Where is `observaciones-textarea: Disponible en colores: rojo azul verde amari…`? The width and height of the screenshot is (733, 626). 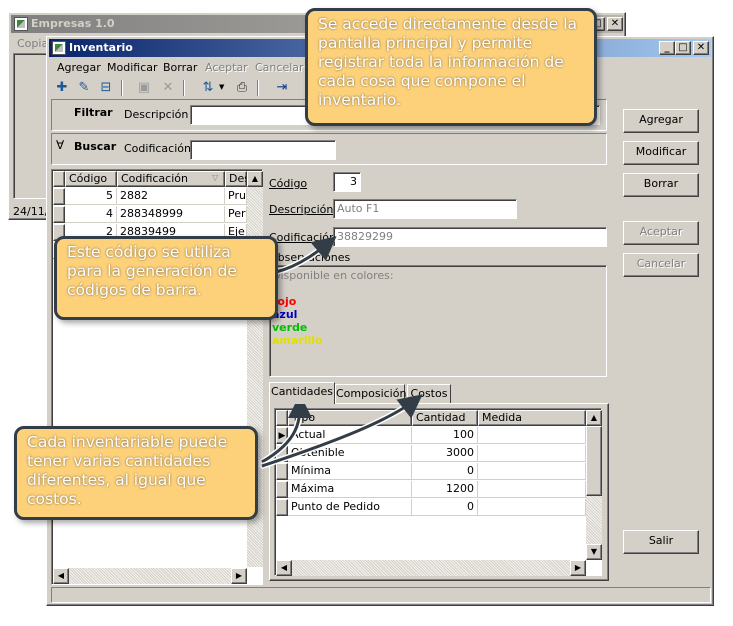 observaciones-textarea: Disponible en colores: rojo azul verde amari… is located at coordinates (438, 321).